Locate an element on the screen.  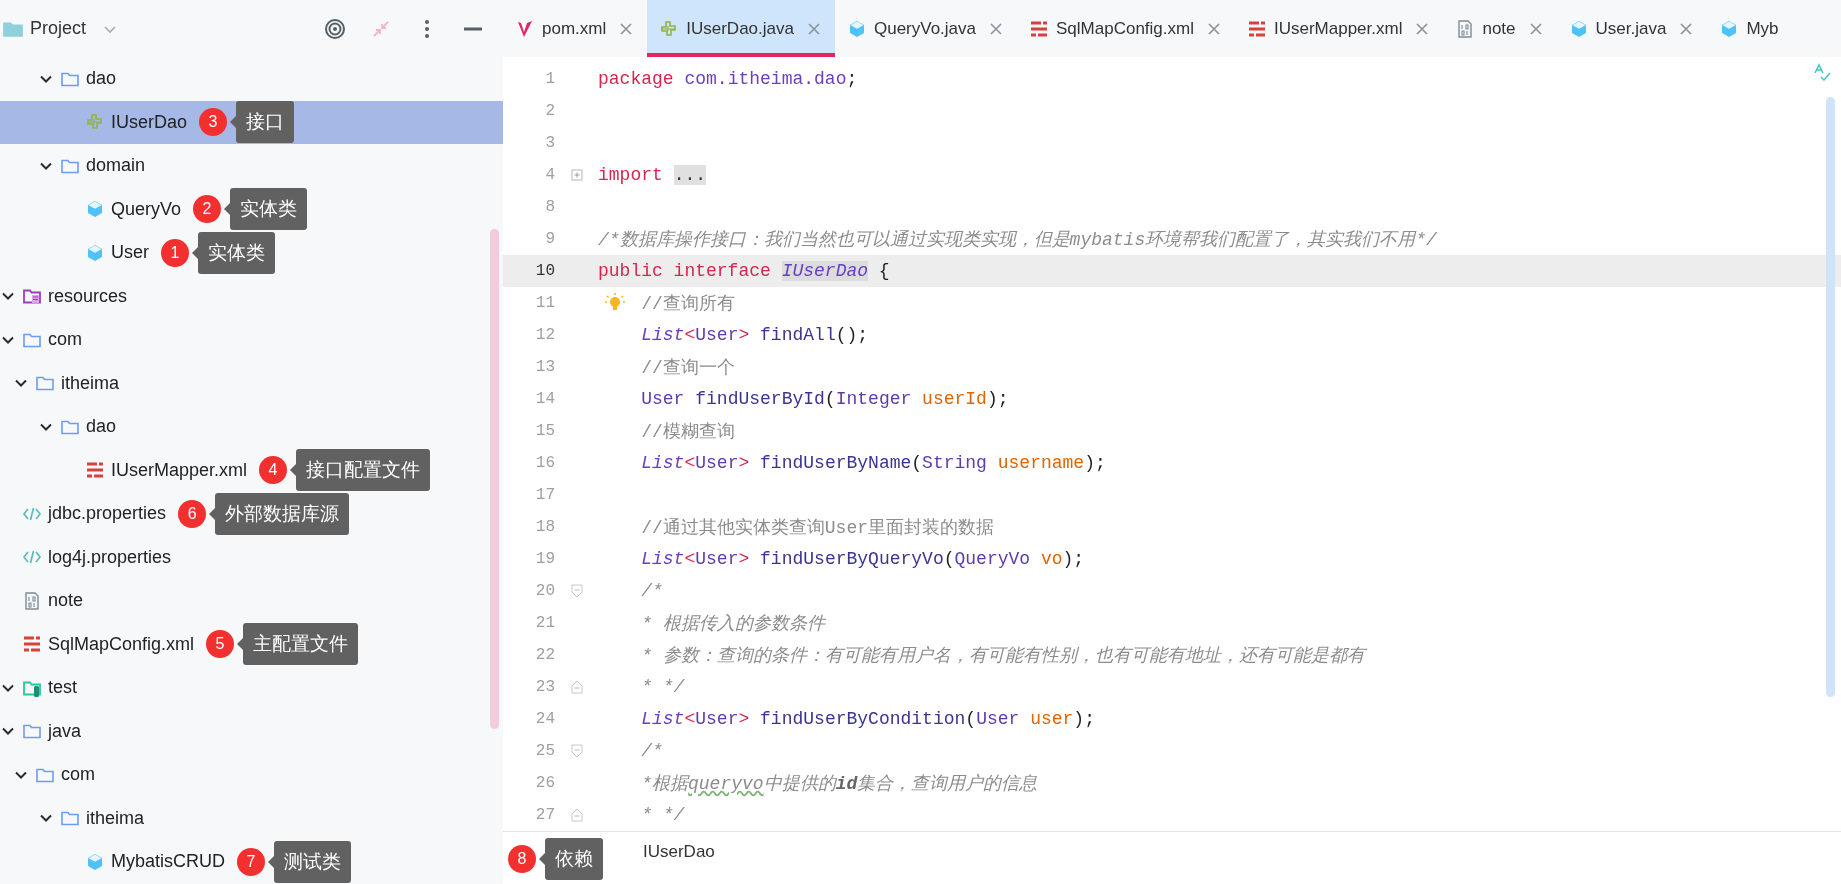
code-line: * 参数：查询的条件：有可能有用户名，有可能有性别，也有可能有地址，还有可能是都有 is located at coordinates (1002, 656).